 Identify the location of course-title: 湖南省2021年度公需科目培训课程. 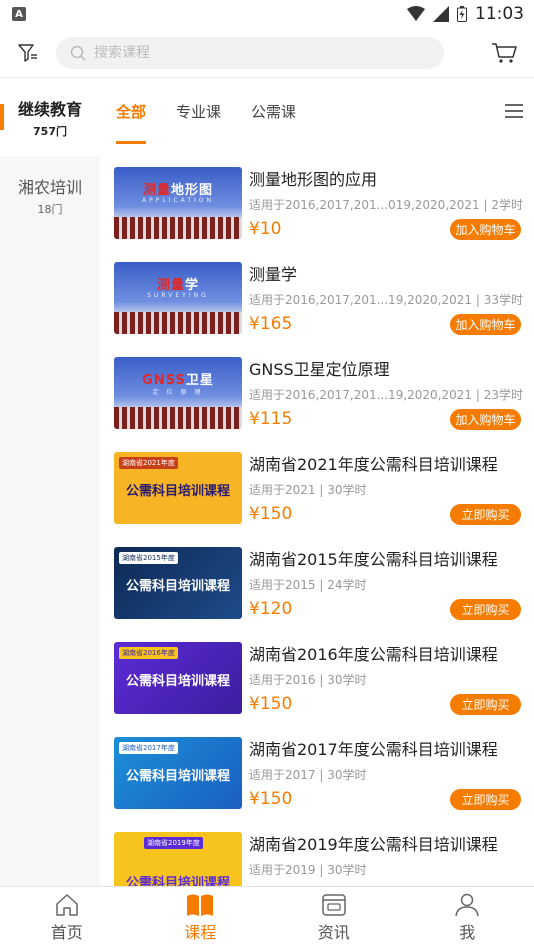
(373, 464).